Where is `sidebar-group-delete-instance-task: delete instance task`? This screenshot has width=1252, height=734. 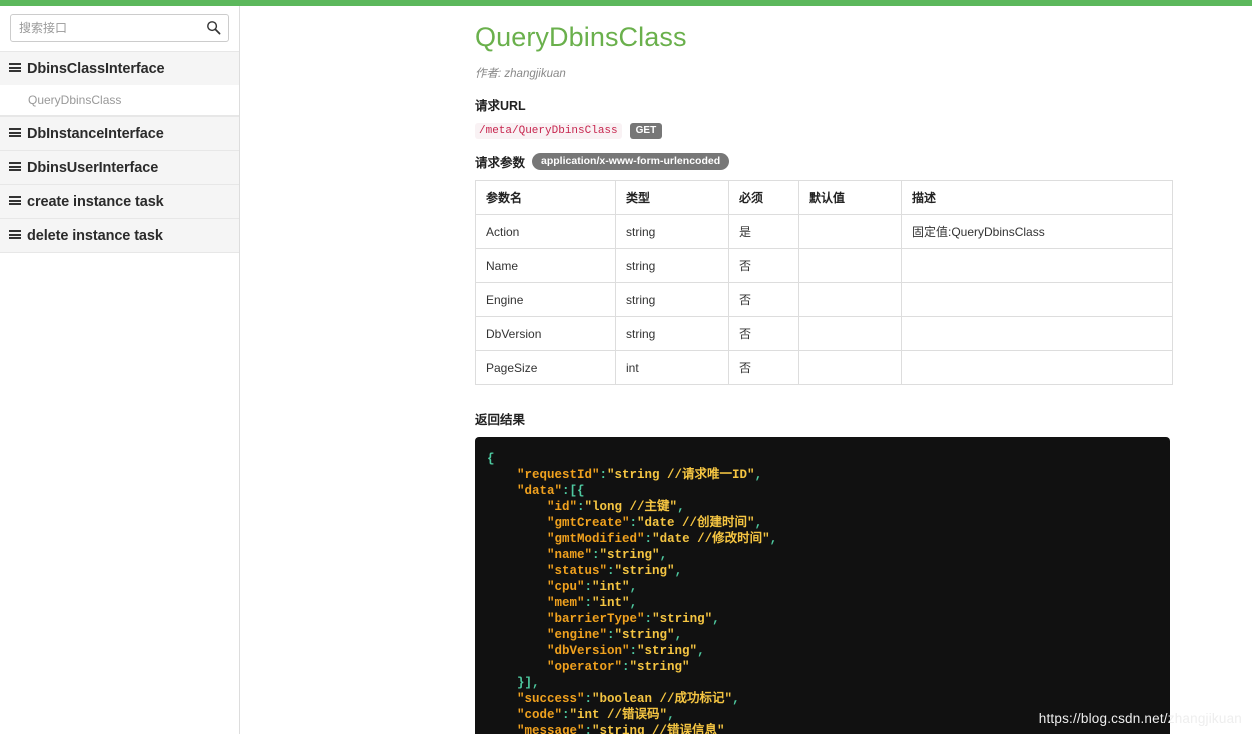 sidebar-group-delete-instance-task: delete instance task is located at coordinates (119, 235).